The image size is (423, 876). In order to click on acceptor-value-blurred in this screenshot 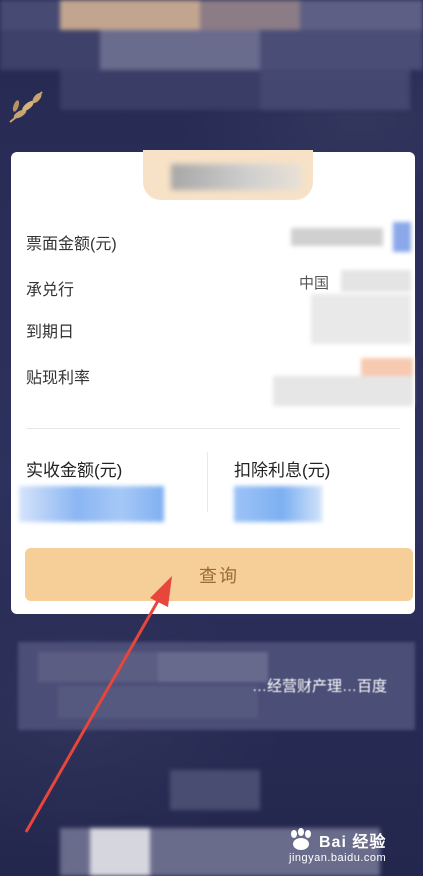, I will do `click(376, 281)`.